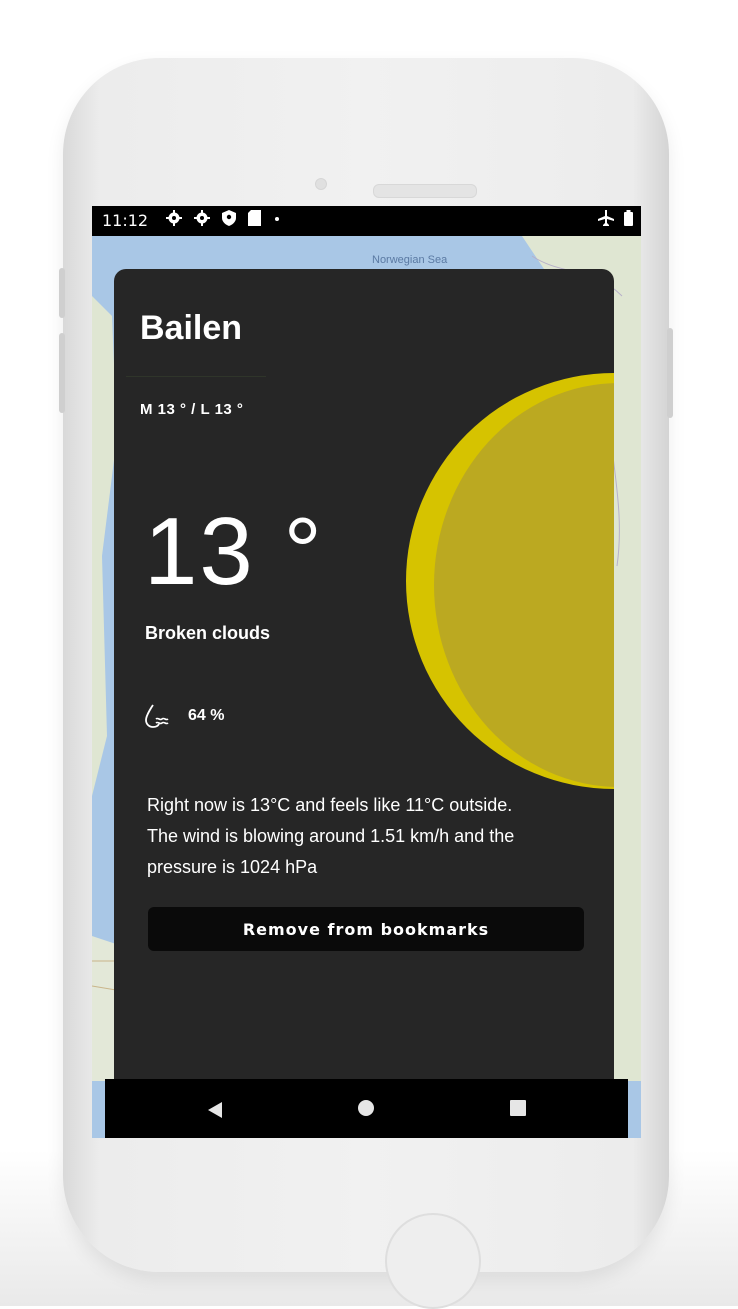  I want to click on humidity-icon, so click(157, 716).